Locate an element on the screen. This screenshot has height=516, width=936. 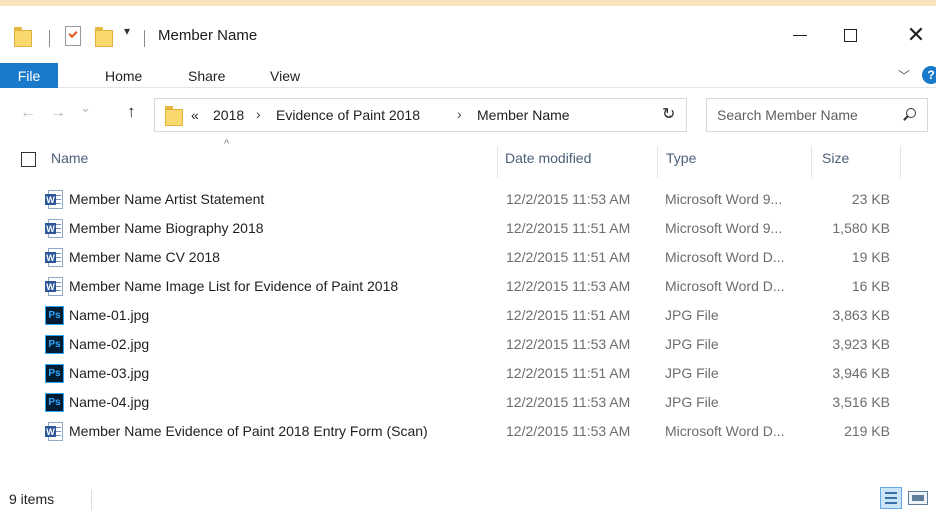
file-size: 16 KB is located at coordinates (870, 286).